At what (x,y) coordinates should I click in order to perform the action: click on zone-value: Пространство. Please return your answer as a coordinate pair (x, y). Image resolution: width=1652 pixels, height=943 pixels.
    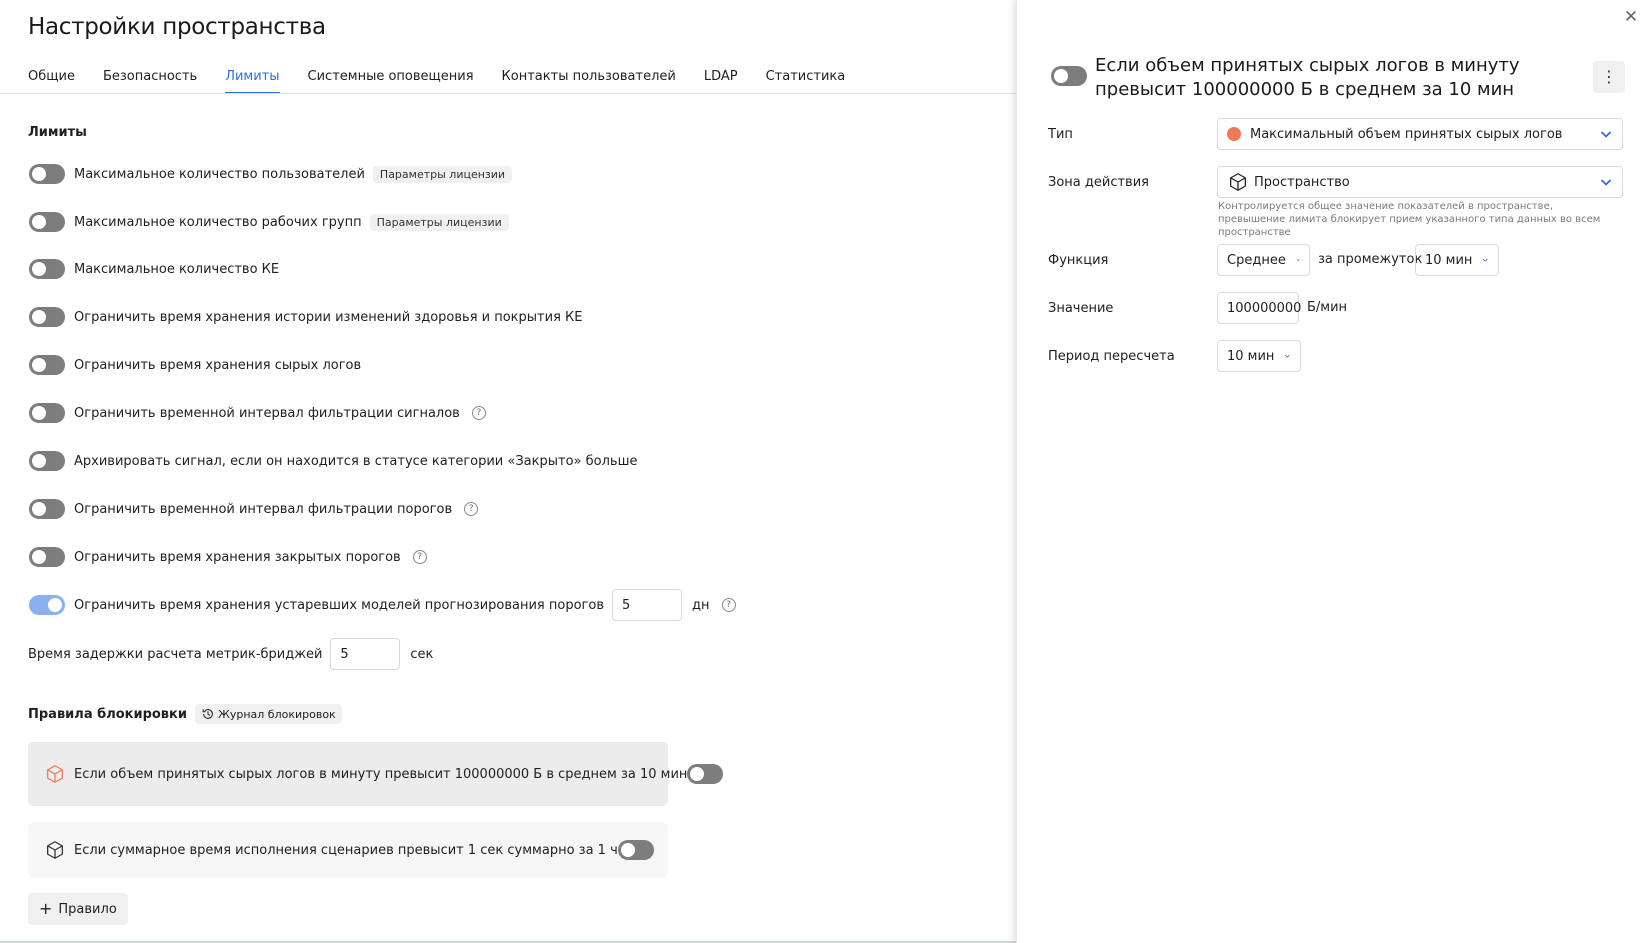
    Looking at the image, I should click on (1302, 182).